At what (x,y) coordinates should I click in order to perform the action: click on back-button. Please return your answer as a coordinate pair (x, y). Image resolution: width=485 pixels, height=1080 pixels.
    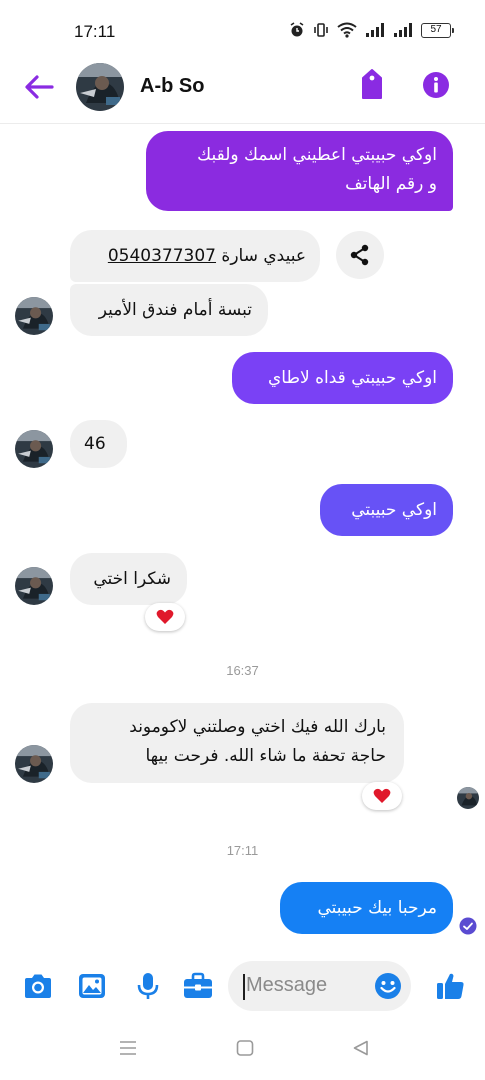
    Looking at the image, I should click on (39, 87).